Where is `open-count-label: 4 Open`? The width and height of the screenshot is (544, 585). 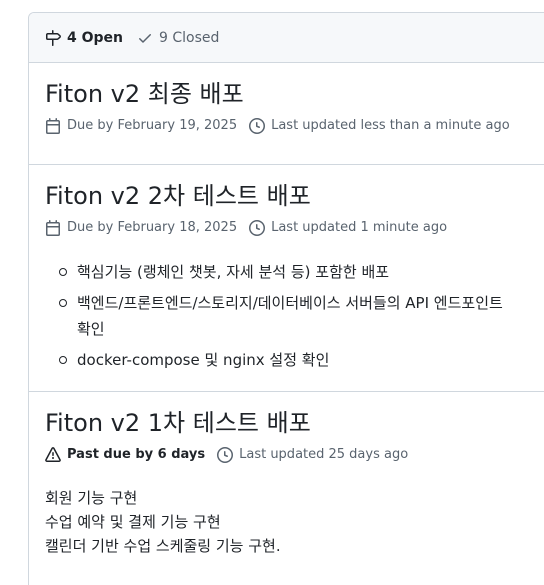 open-count-label: 4 Open is located at coordinates (95, 37).